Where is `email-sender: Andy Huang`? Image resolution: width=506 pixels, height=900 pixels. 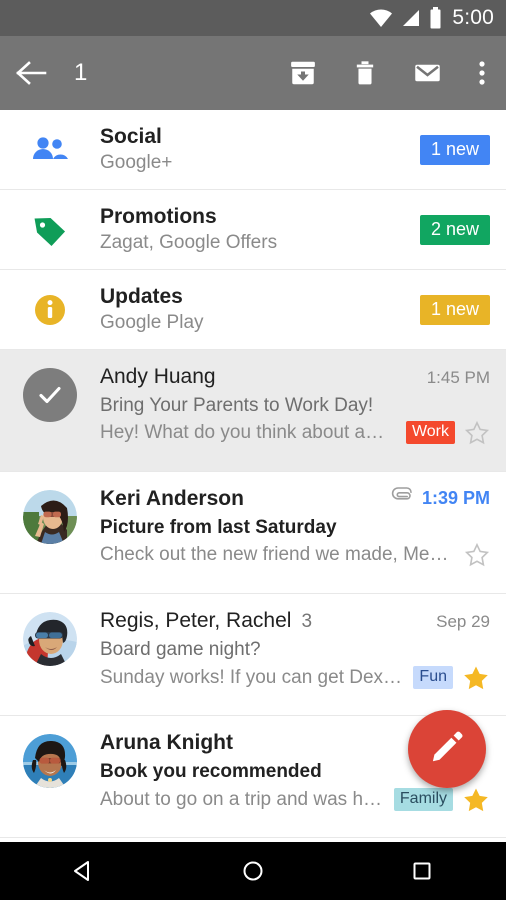 email-sender: Andy Huang is located at coordinates (158, 376).